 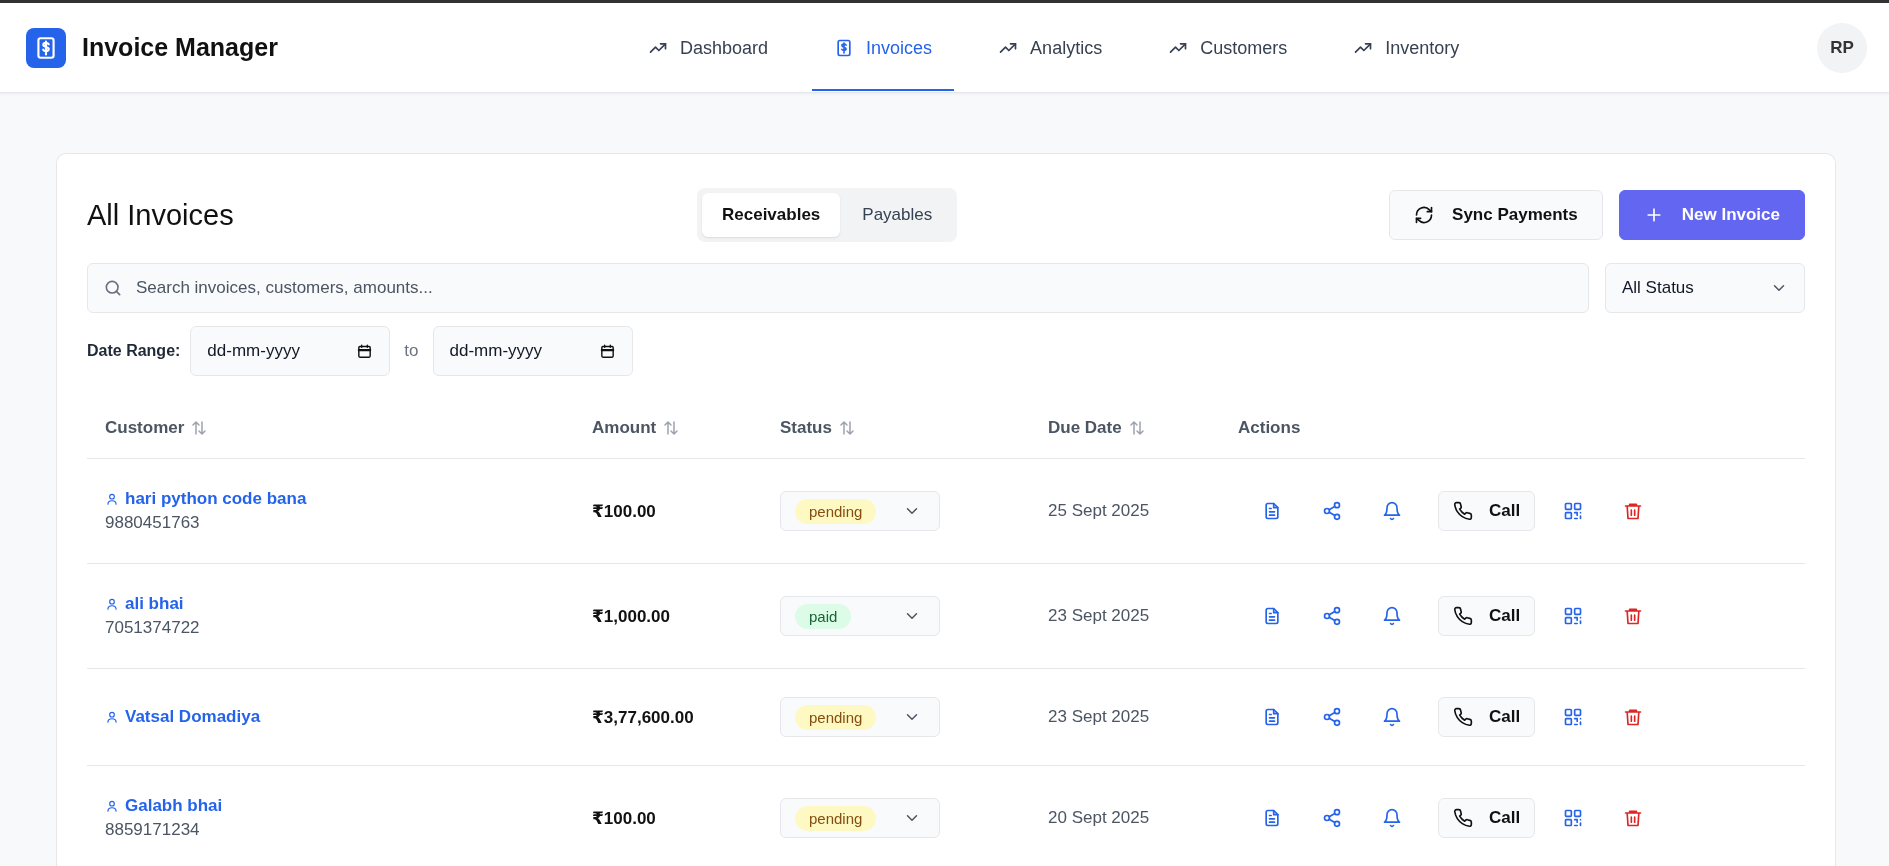 What do you see at coordinates (883, 49) in the screenshot?
I see `nav-tab: Invoices` at bounding box center [883, 49].